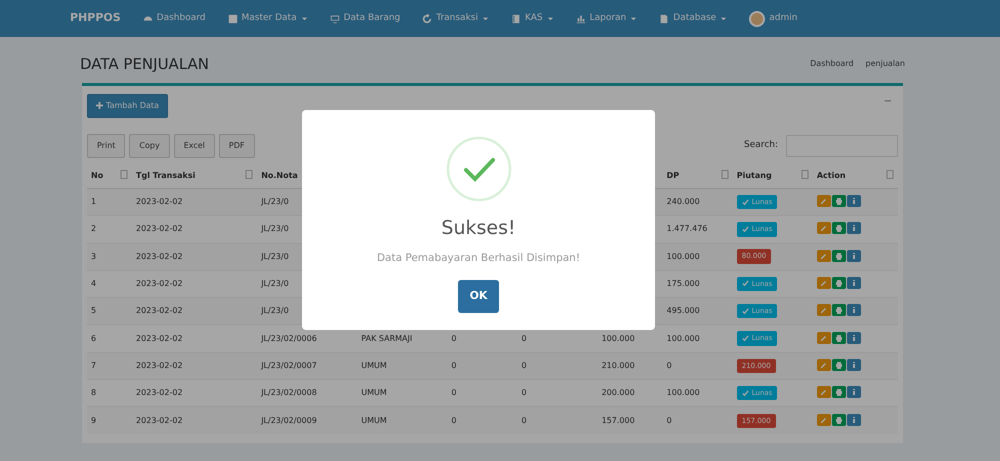  I want to click on export-button: Excel, so click(194, 146).